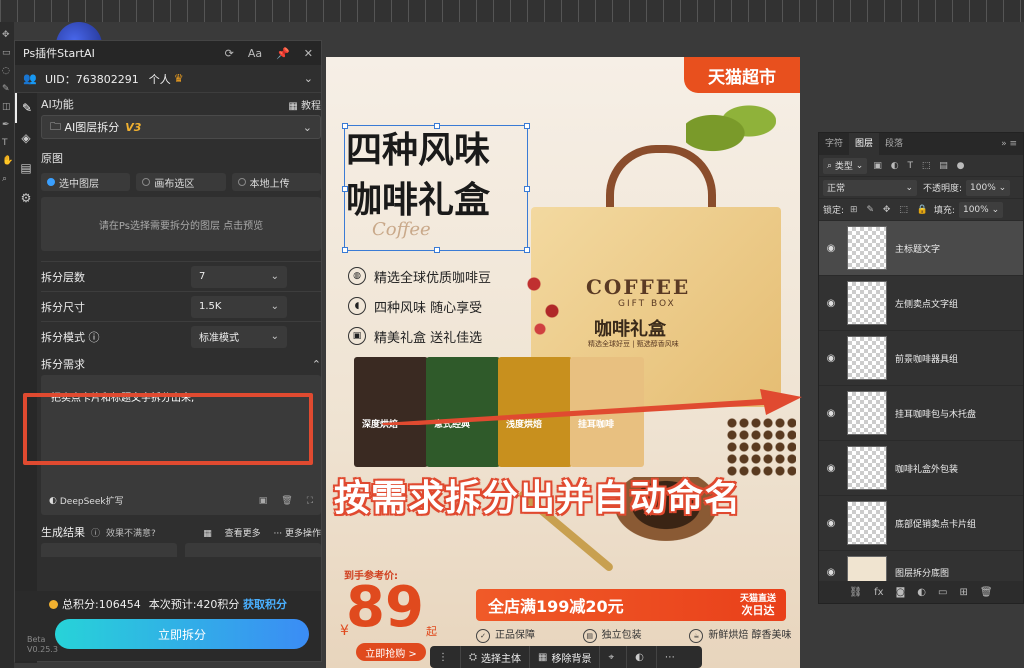 The height and width of the screenshot is (668, 1024). What do you see at coordinates (7, 53) in the screenshot?
I see `marquee-tool-icon: ▭` at bounding box center [7, 53].